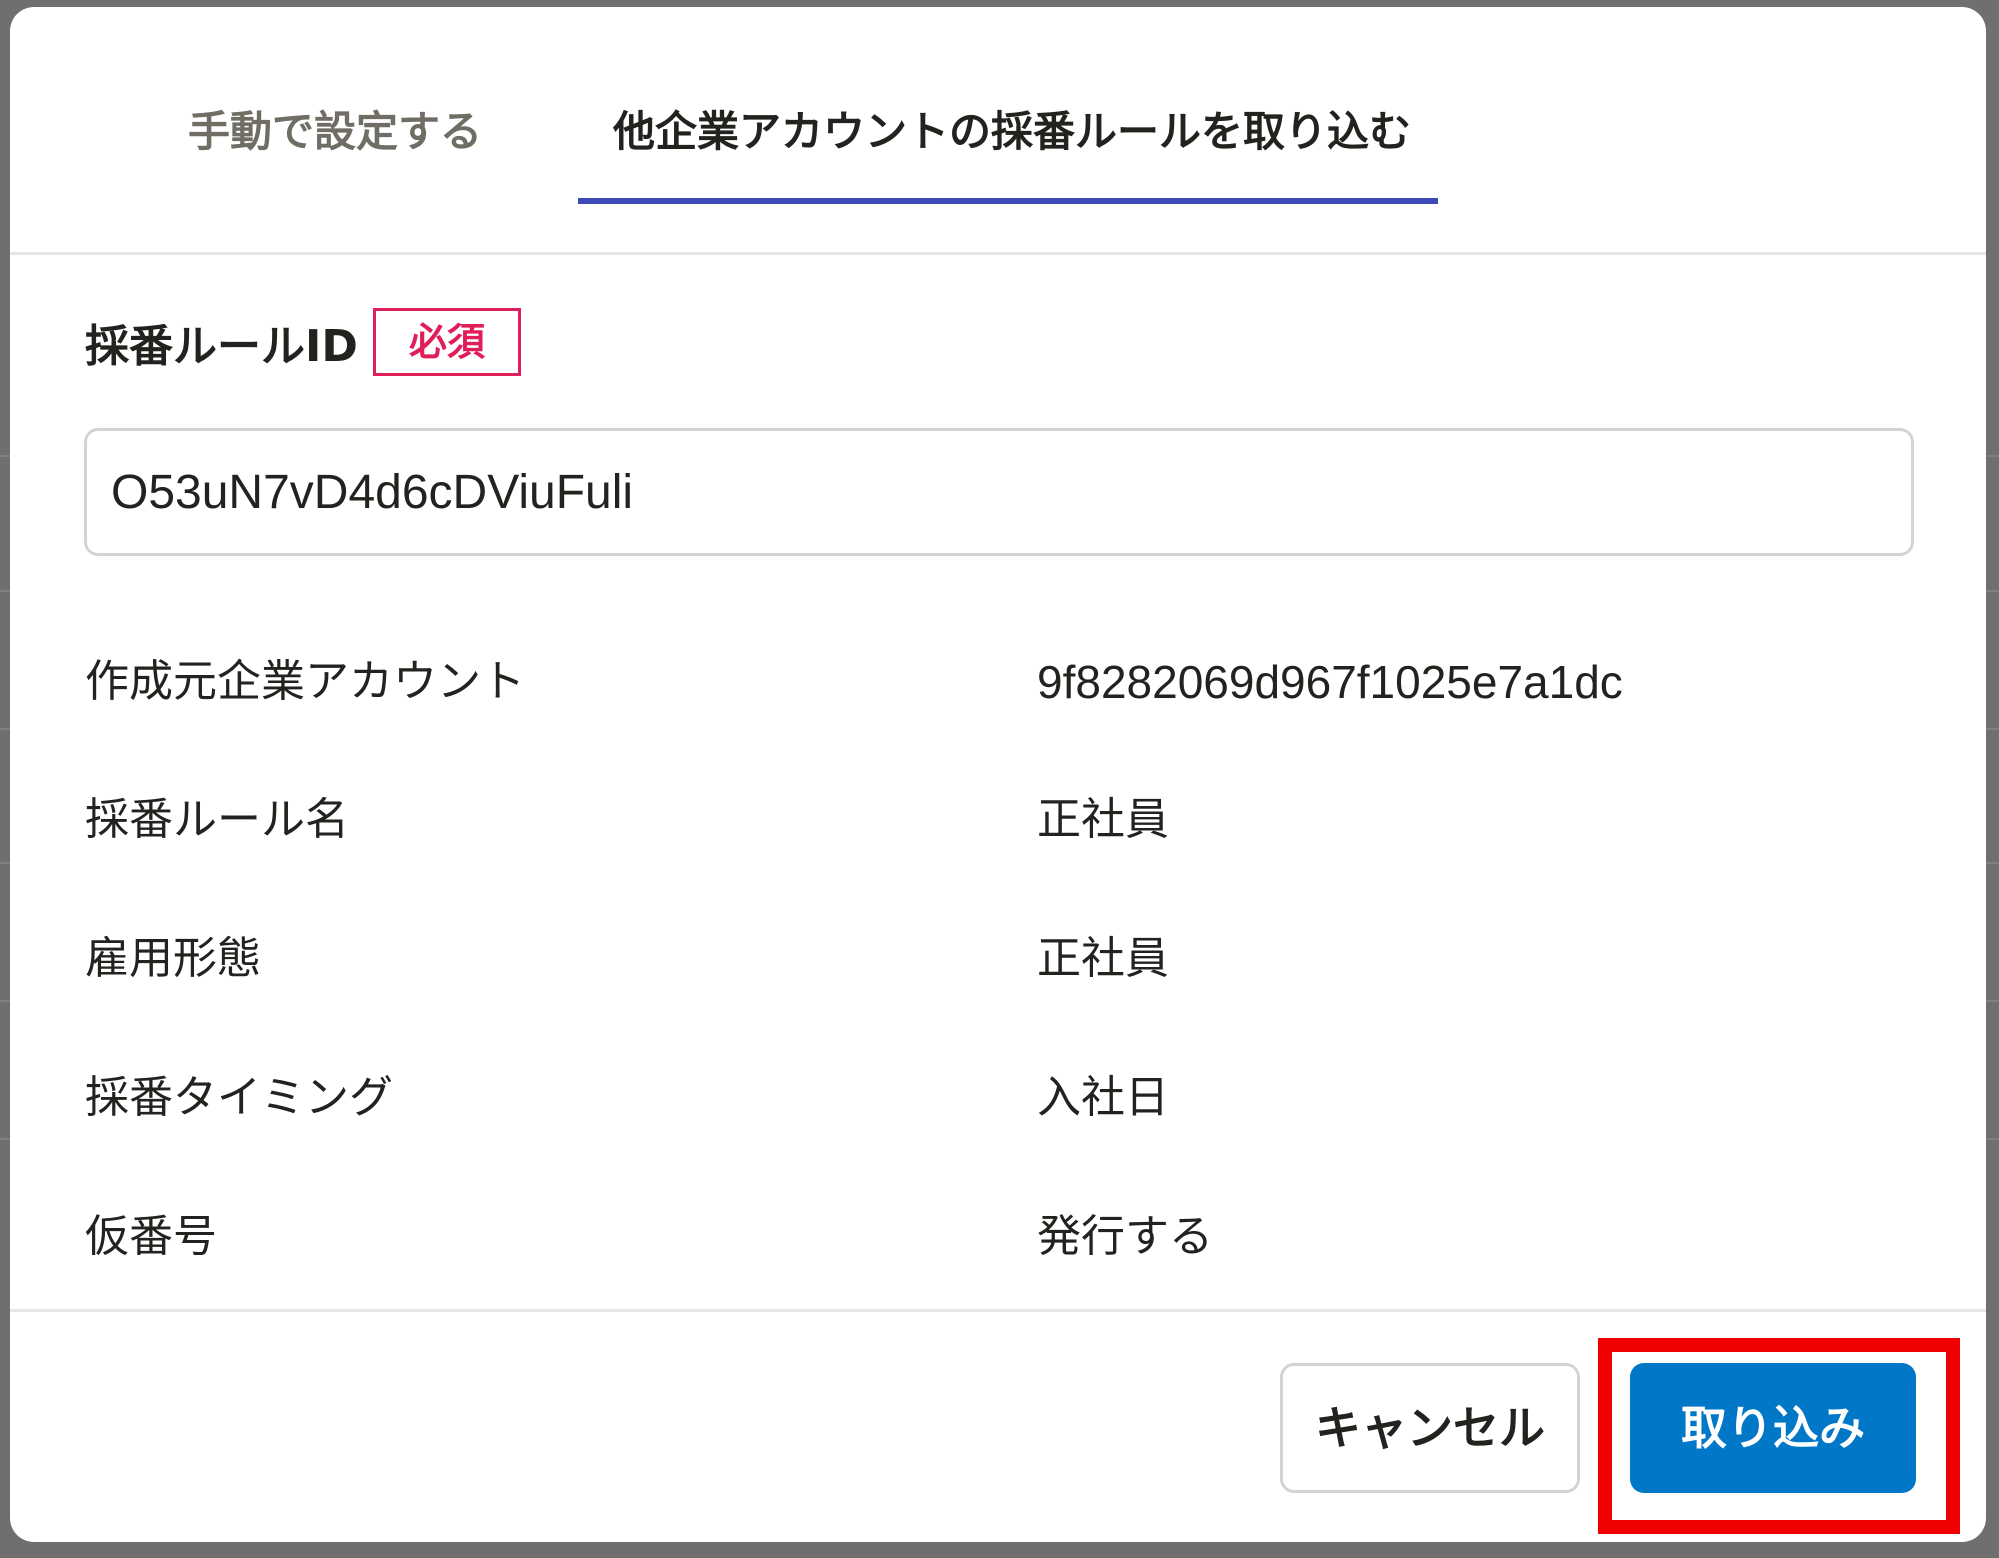  Describe the element at coordinates (221, 346) in the screenshot. I see `rule-id-label: 採番ルールID` at that location.